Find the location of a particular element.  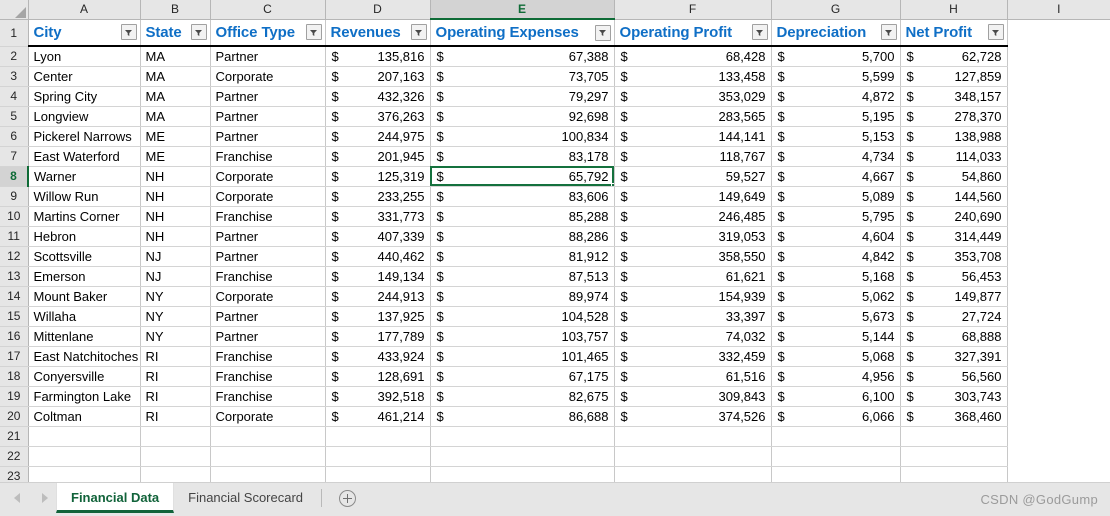

row-header-8: 8 is located at coordinates (14, 176).